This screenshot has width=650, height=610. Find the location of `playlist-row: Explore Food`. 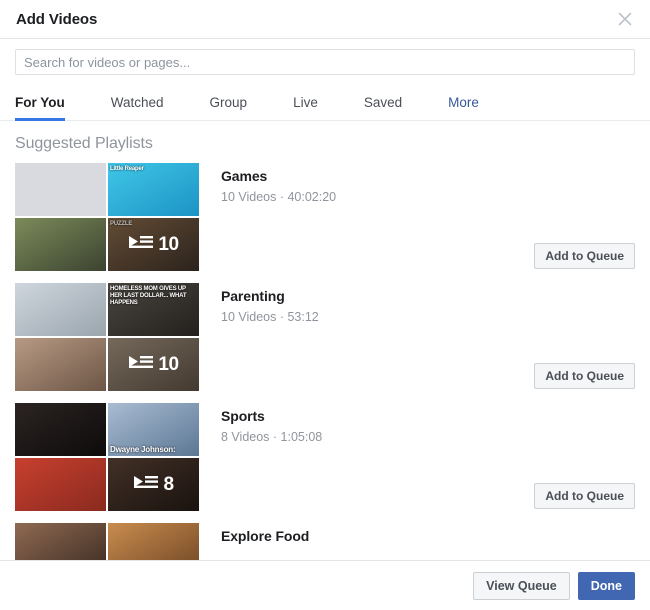

playlist-row: Explore Food is located at coordinates (325, 541).